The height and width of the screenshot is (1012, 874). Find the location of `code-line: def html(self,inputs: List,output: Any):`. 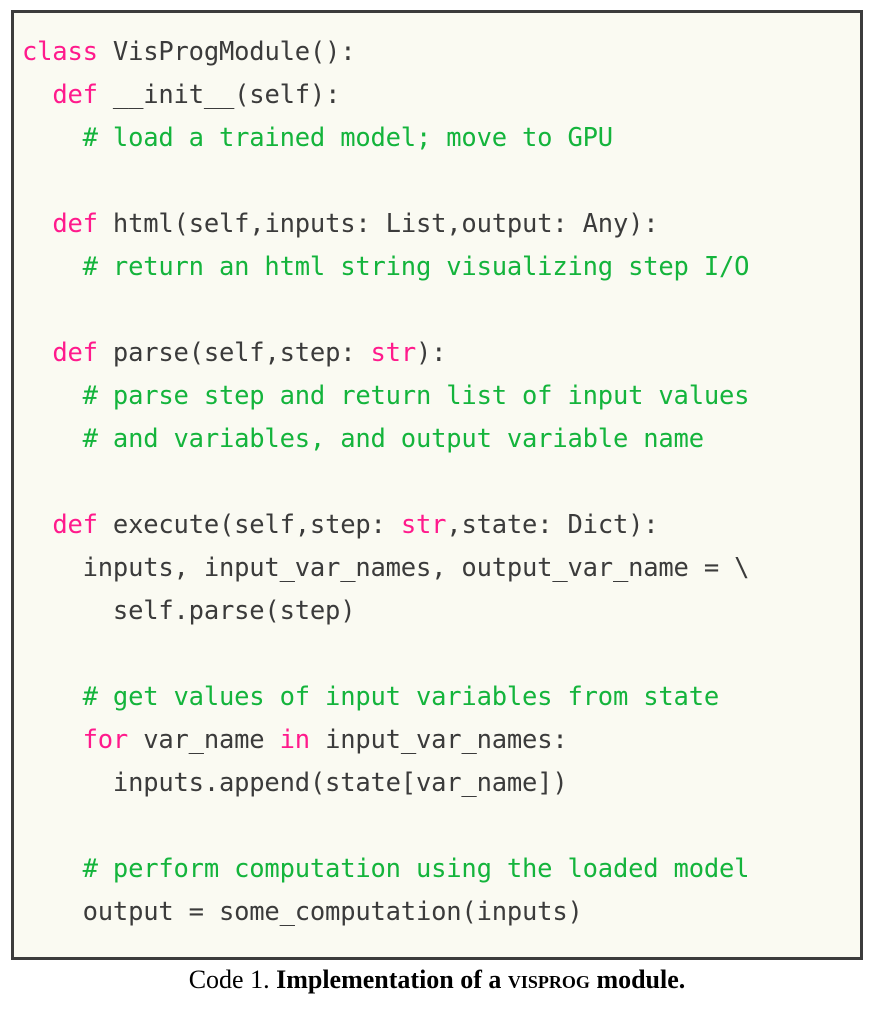

code-line: def html(self,inputs: List,output: Any): is located at coordinates (441, 224).